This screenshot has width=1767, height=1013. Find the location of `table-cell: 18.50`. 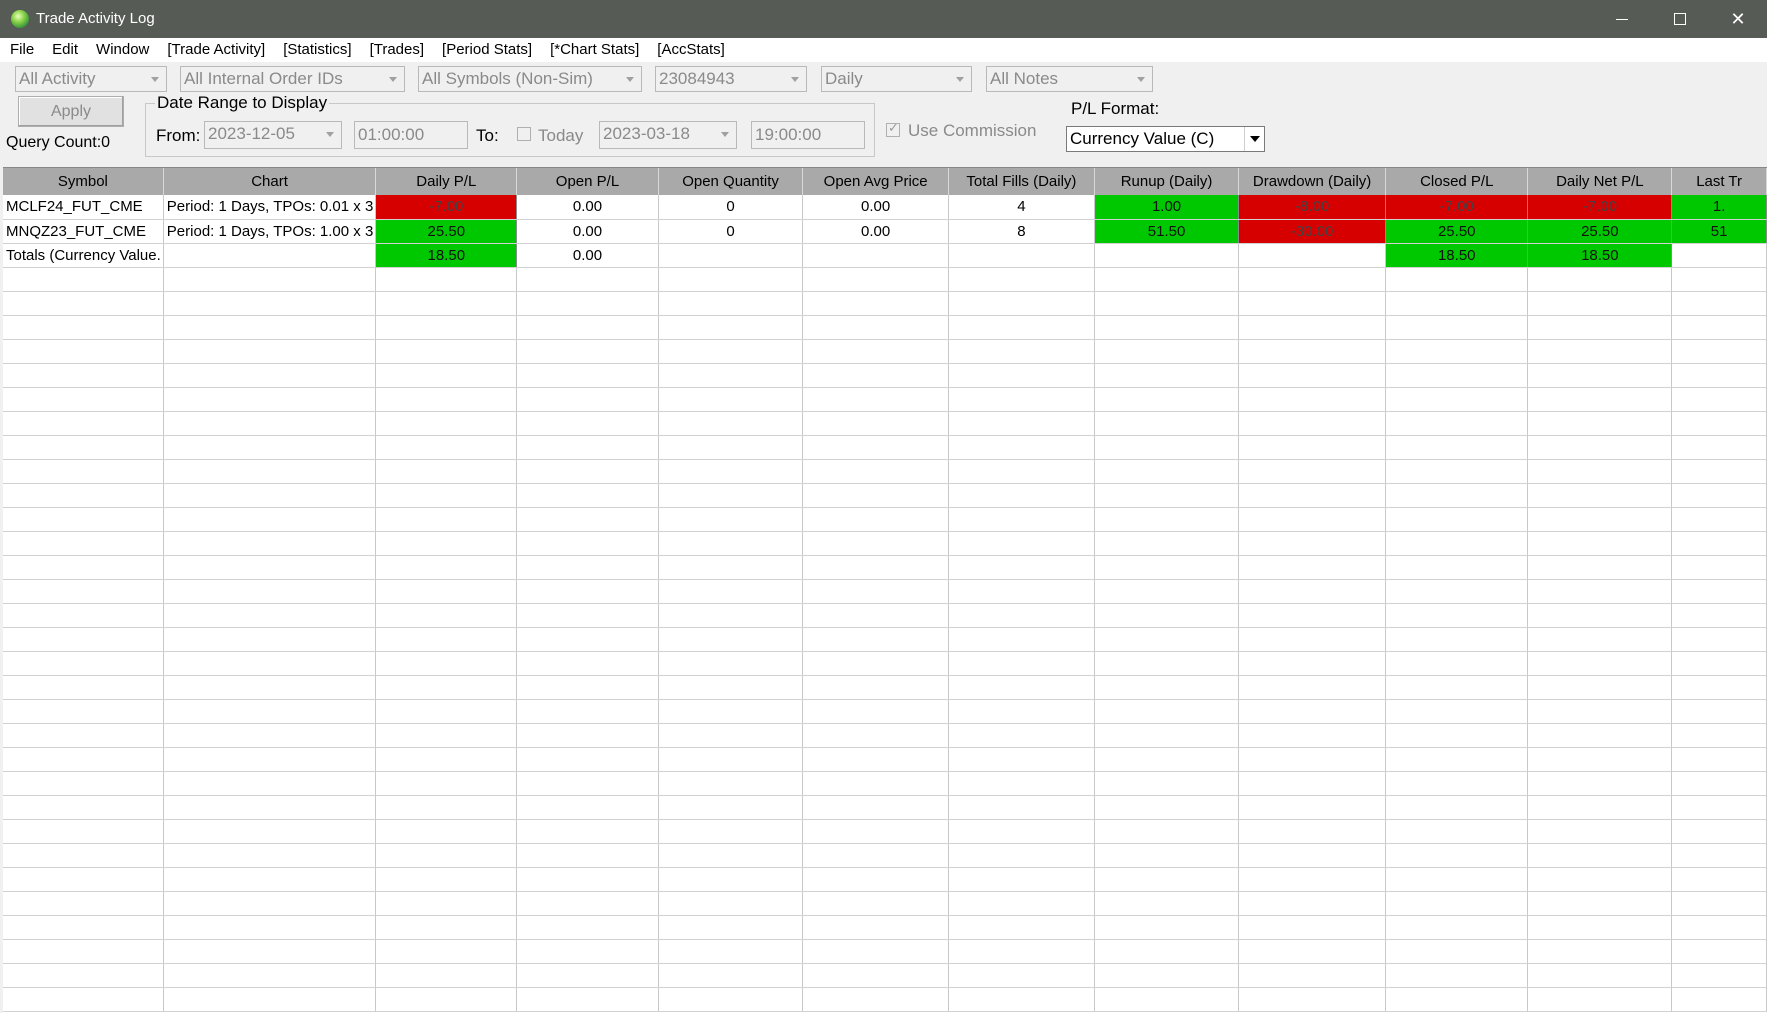

table-cell: 18.50 is located at coordinates (1457, 255).